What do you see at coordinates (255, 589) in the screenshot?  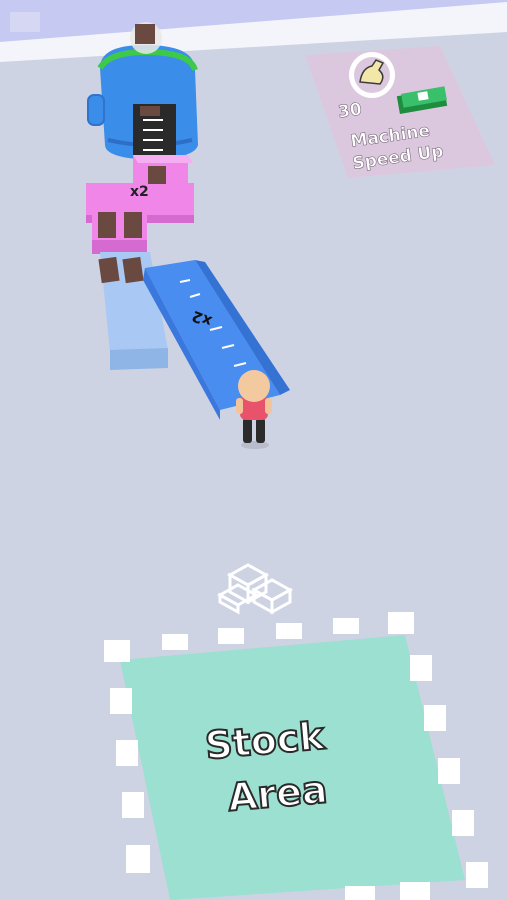 I see `stacked-boxes-icon` at bounding box center [255, 589].